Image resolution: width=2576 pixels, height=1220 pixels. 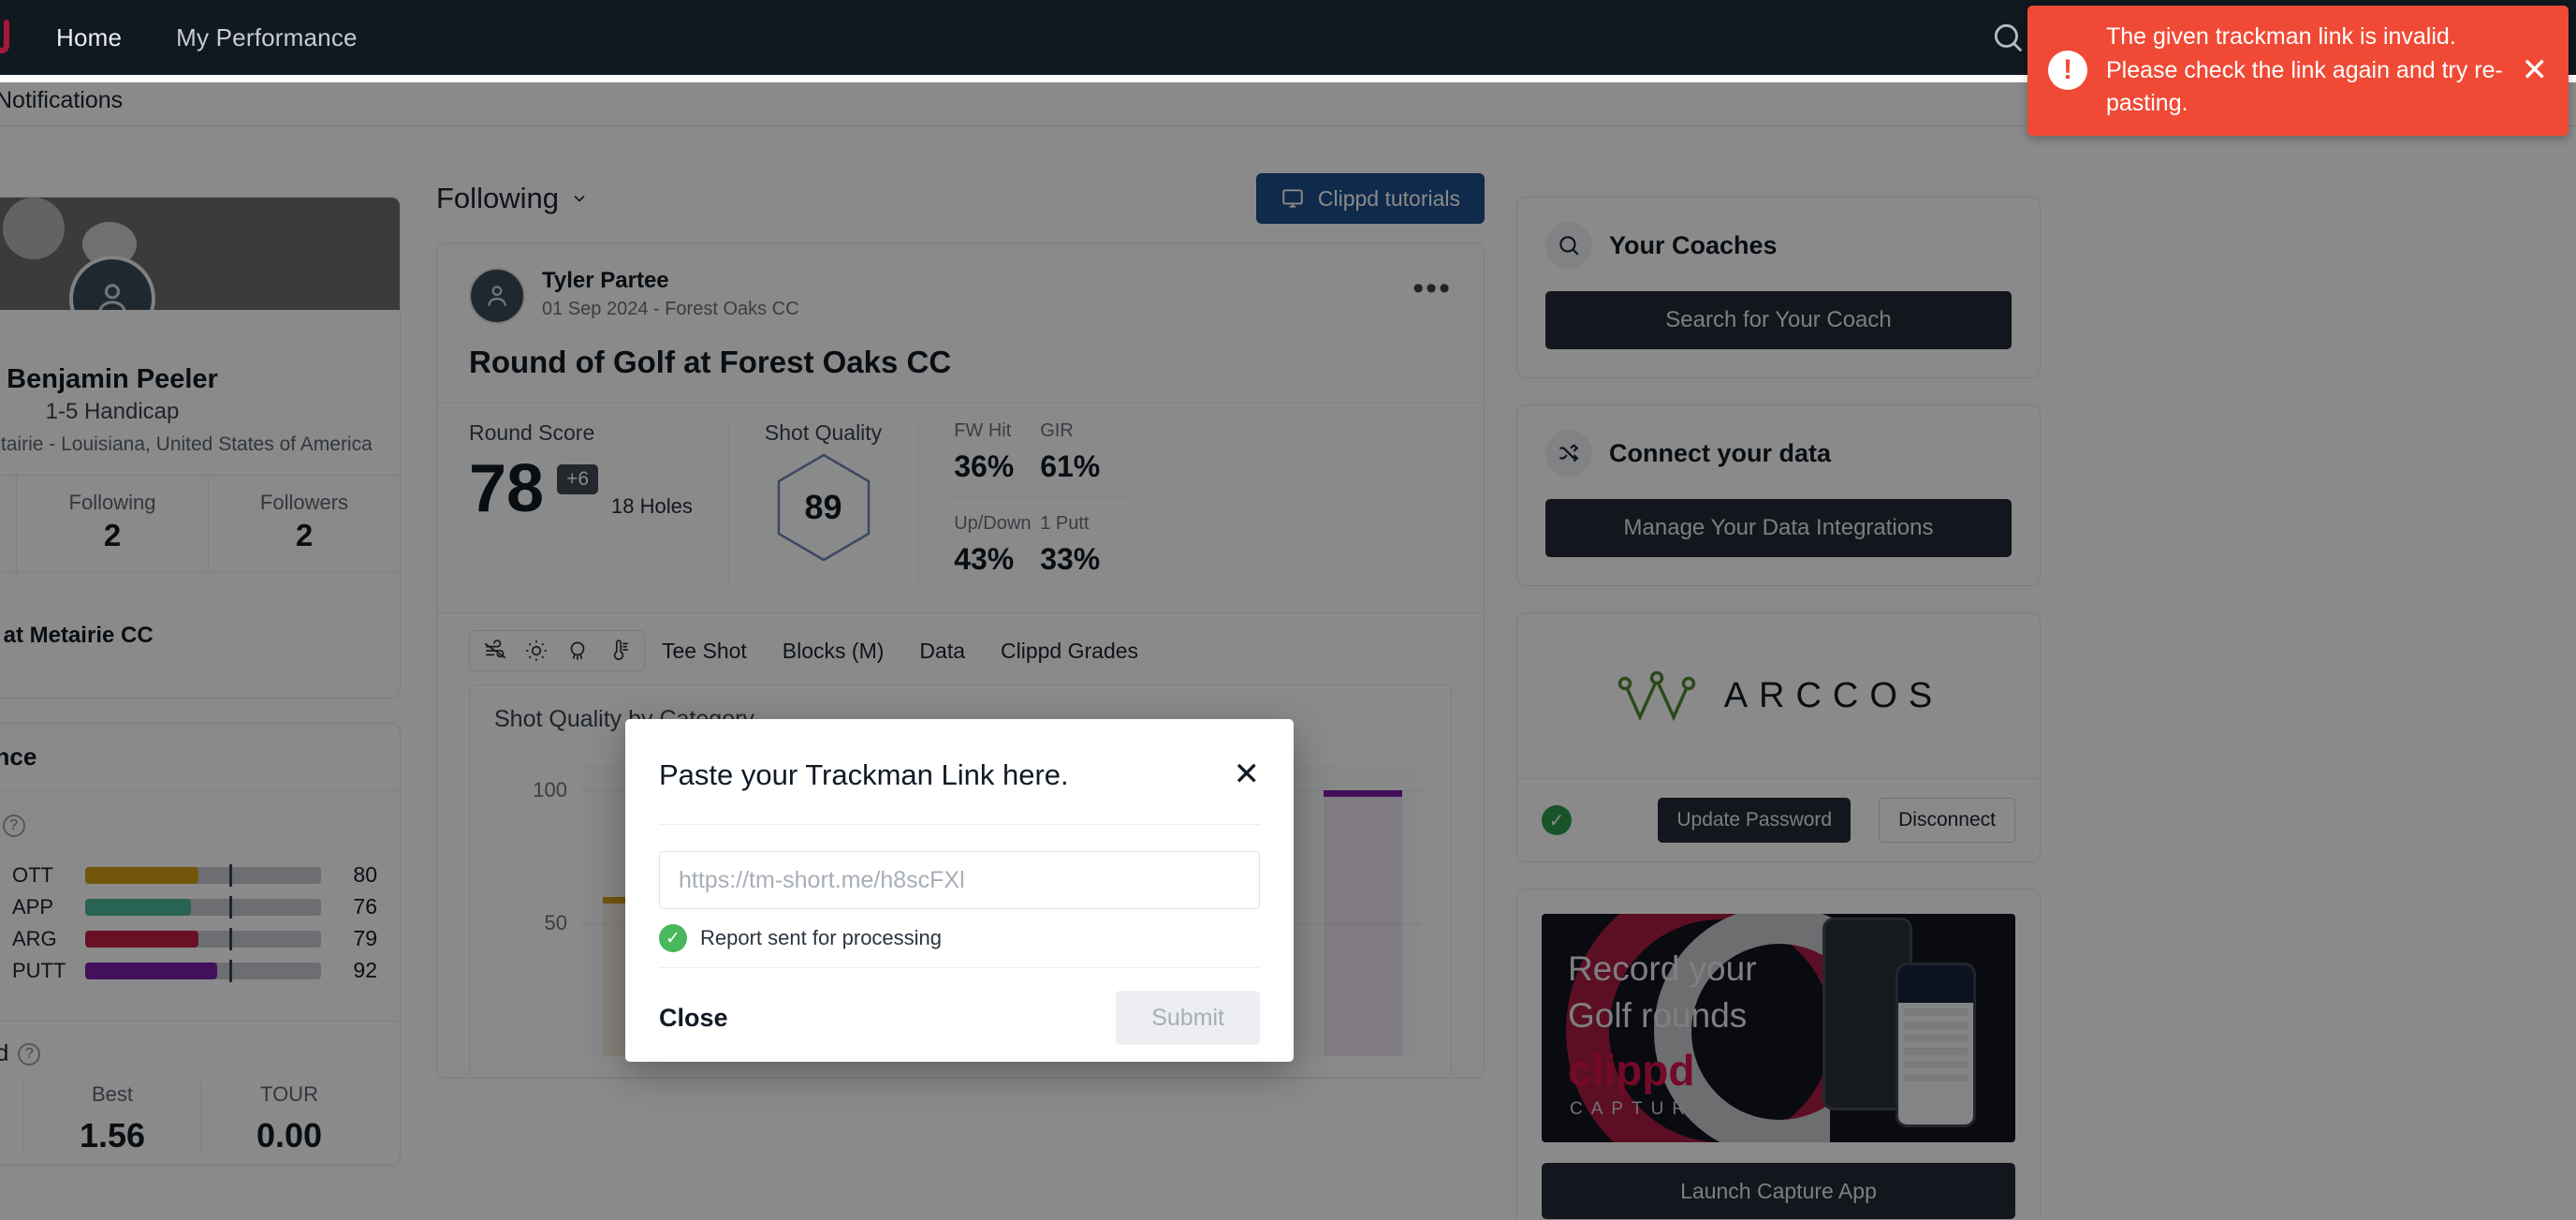 I want to click on shot-quality-box: Shot Quality 89, so click(x=824, y=504).